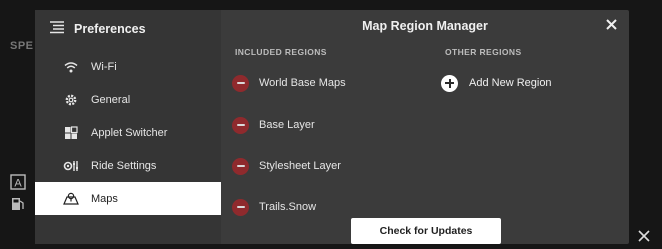  I want to click on auto-mode-icon: A, so click(19, 183).